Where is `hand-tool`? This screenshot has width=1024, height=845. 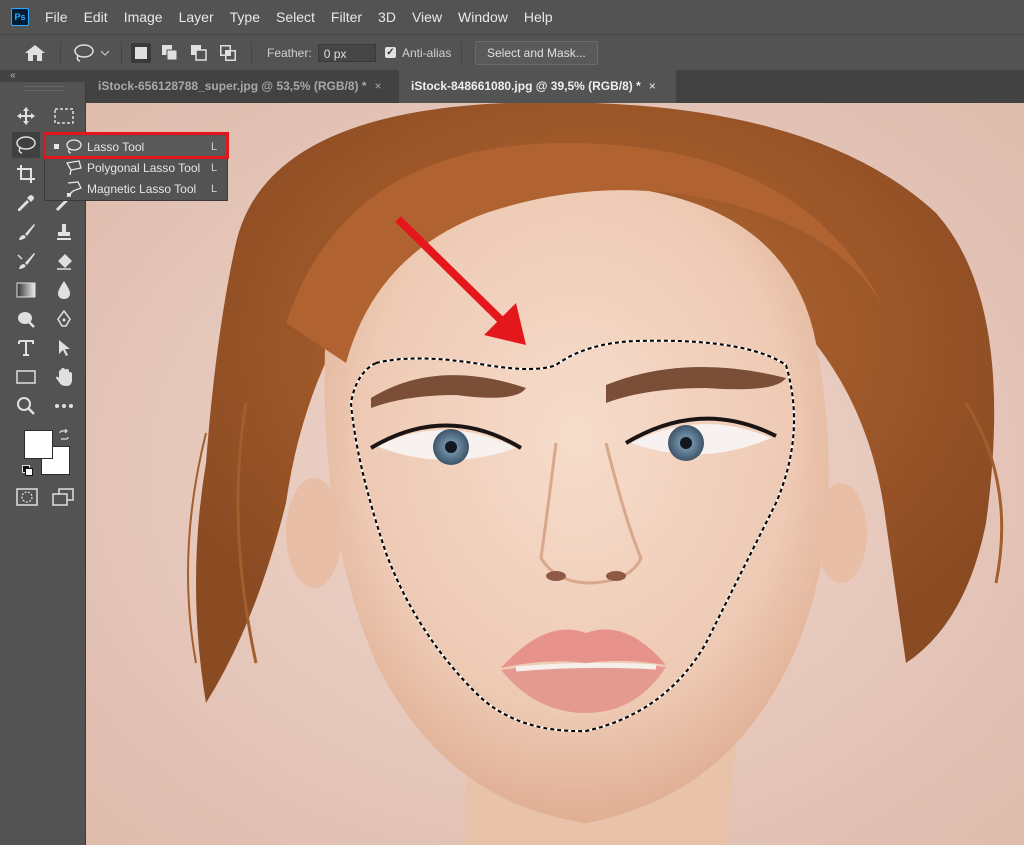
hand-tool is located at coordinates (64, 377).